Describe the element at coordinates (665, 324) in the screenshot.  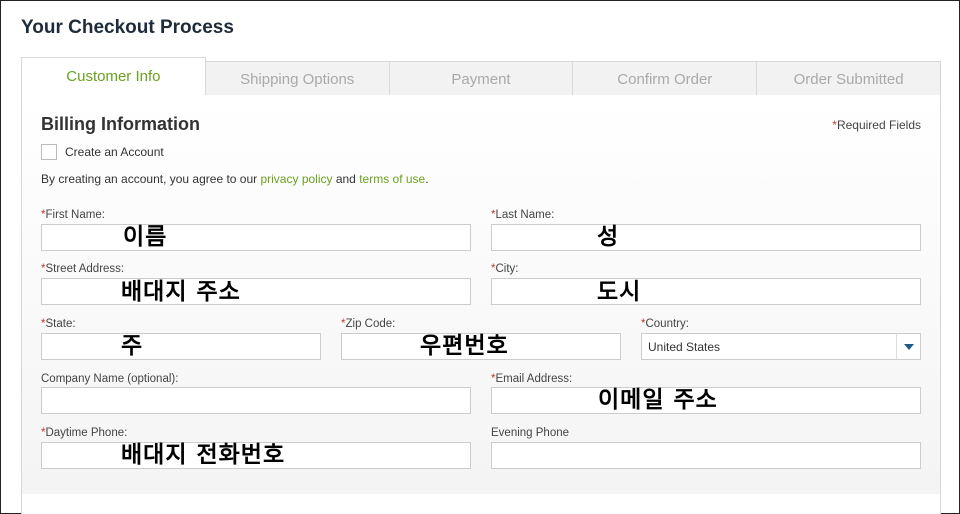
I see `country-label: *Country:` at that location.